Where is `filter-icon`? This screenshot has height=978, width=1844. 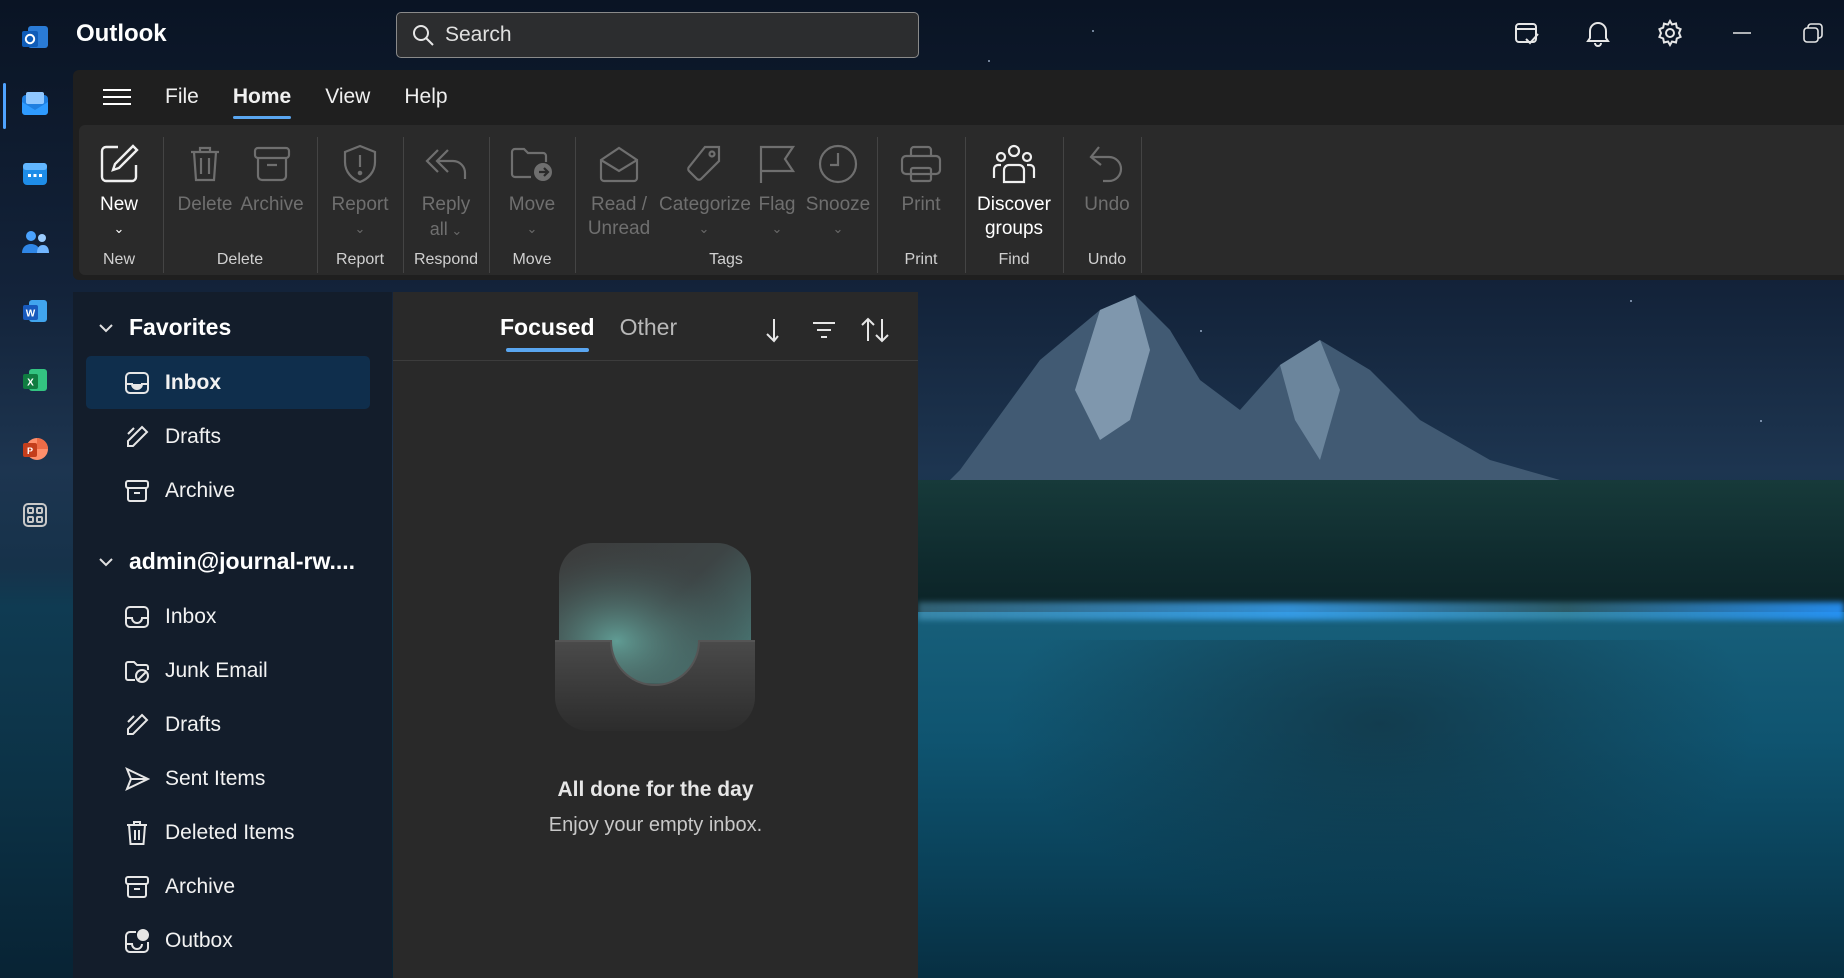
filter-icon is located at coordinates (824, 330).